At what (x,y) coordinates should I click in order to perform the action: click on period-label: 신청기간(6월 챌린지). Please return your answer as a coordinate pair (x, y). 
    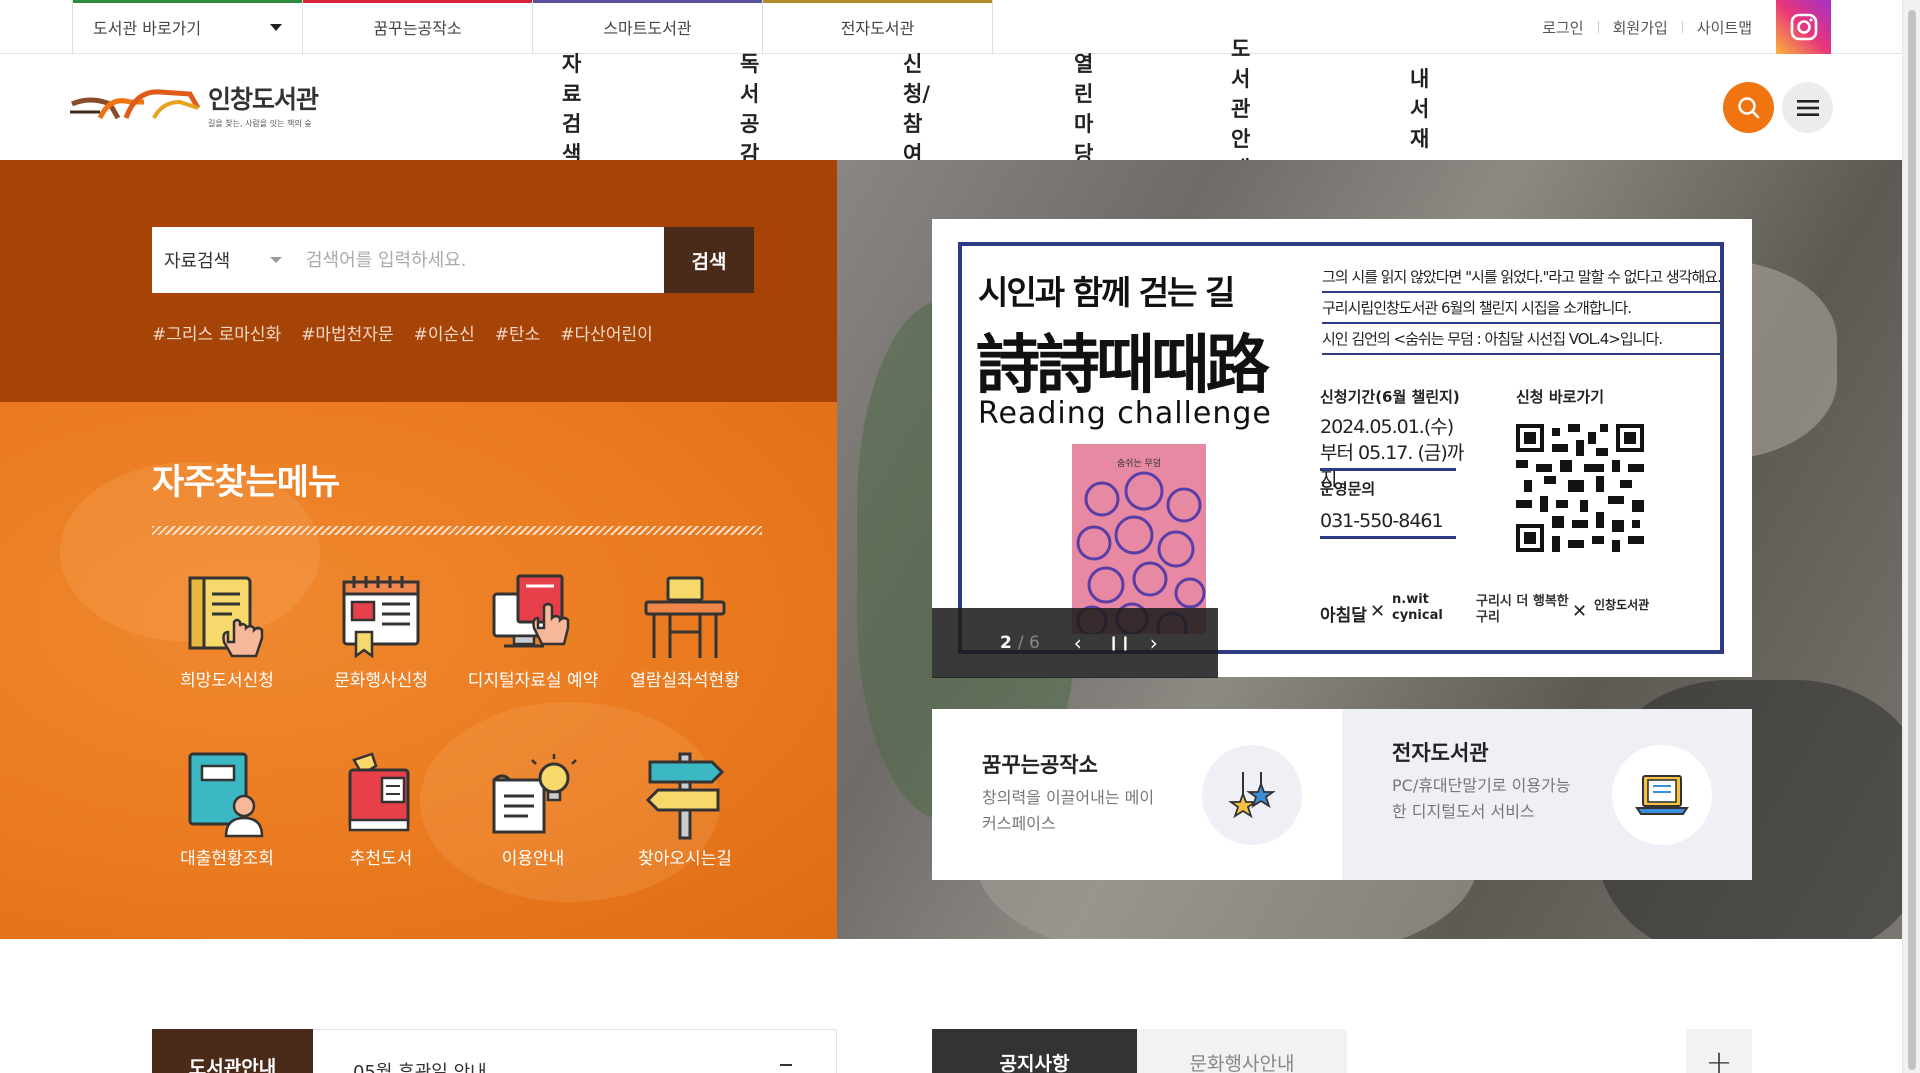
    Looking at the image, I should click on (1390, 397).